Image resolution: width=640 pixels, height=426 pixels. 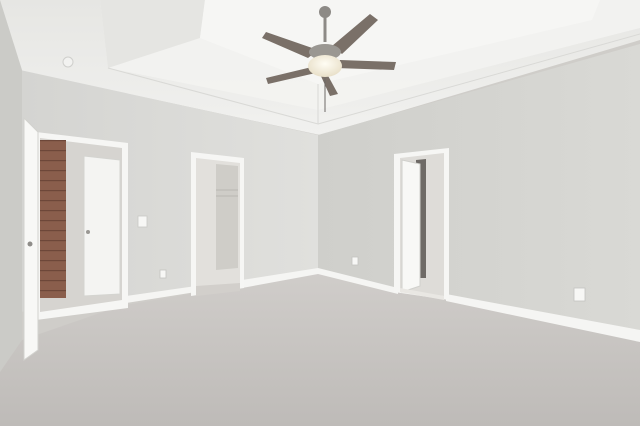 What do you see at coordinates (142, 221) in the screenshot?
I see `light-switch` at bounding box center [142, 221].